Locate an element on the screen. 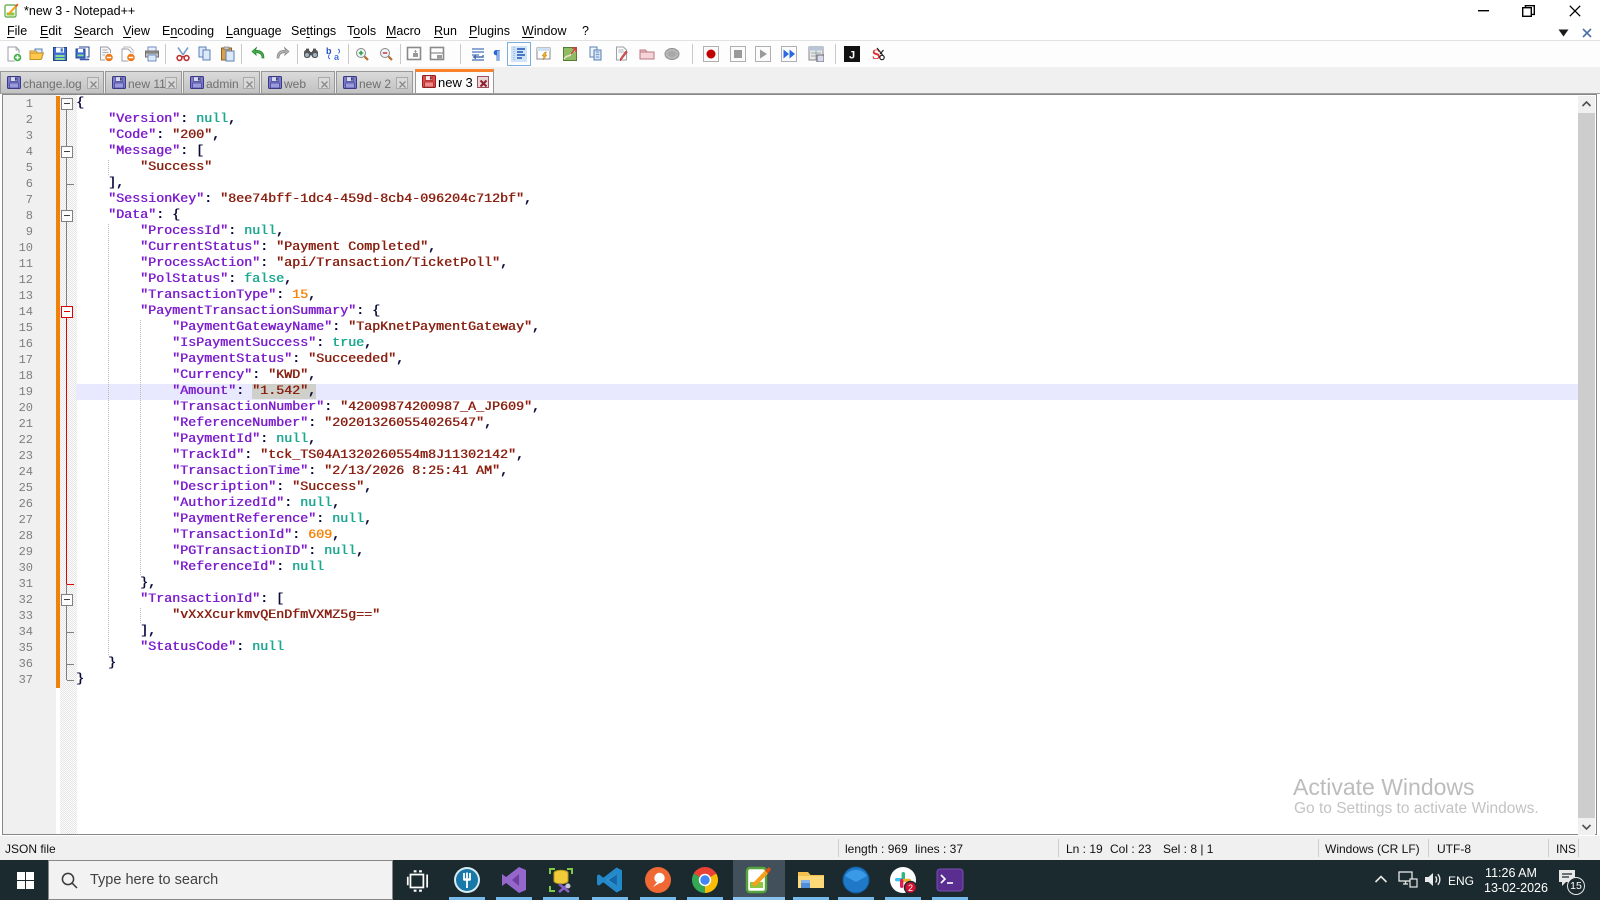 Image resolution: width=1600 pixels, height=900 pixels. svg-text: J is located at coordinates (852, 56).